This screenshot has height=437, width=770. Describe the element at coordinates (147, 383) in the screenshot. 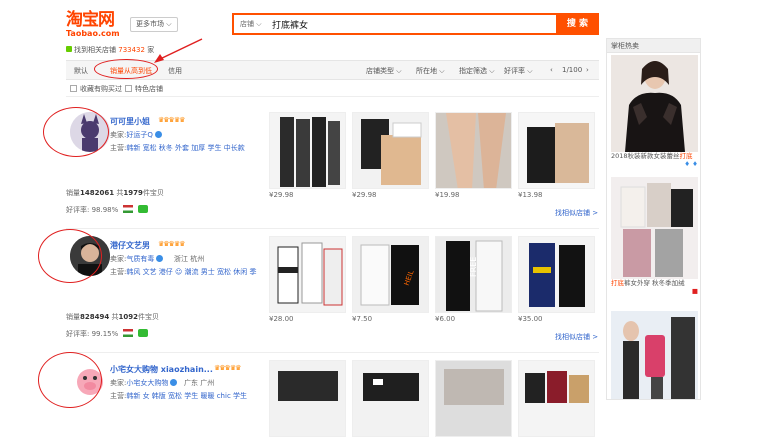

I see `seller-link: 小宅女大购物` at that location.